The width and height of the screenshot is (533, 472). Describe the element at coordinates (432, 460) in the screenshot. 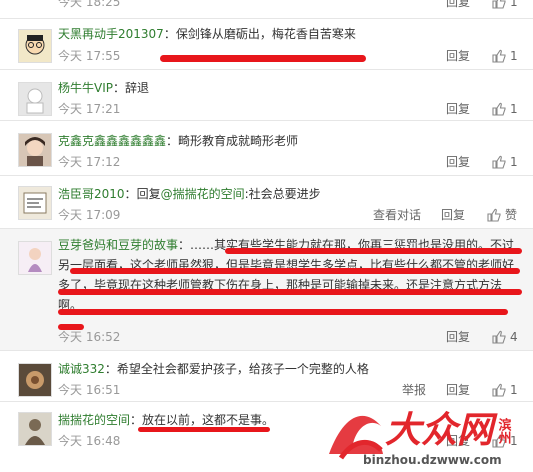

I see `watermark-url: binzhou.dzwww.com` at that location.